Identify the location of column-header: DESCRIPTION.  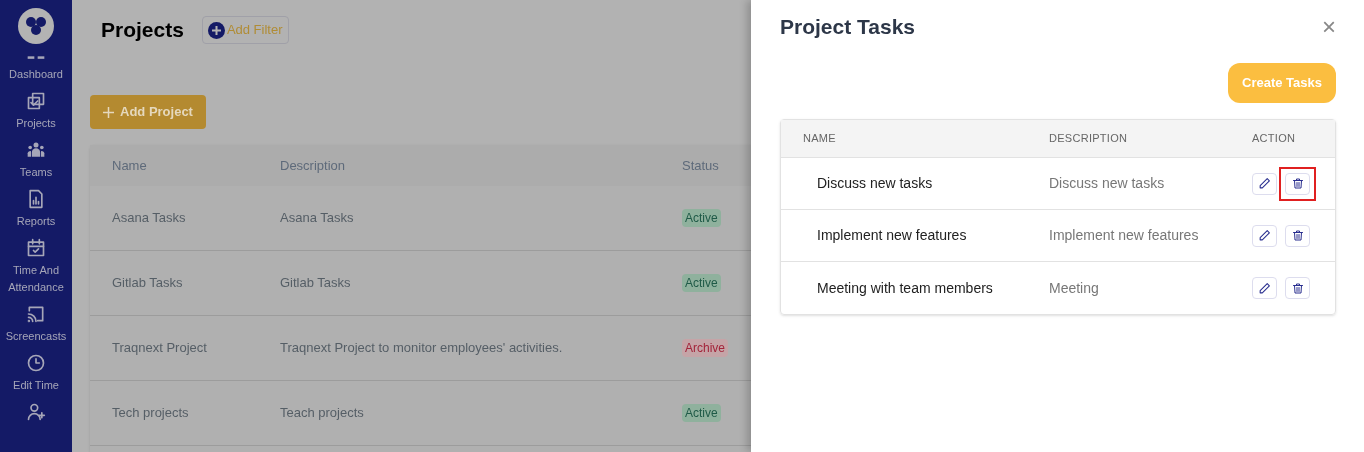
(1089, 139).